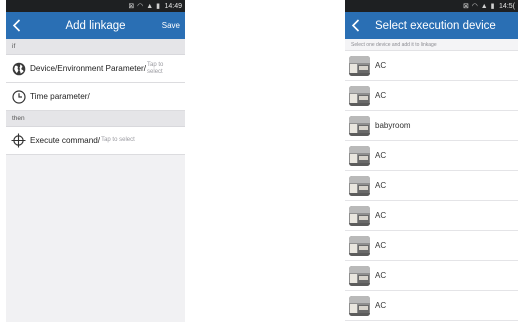 The width and height of the screenshot is (518, 322). What do you see at coordinates (18, 68) in the screenshot?
I see `globe-icon` at bounding box center [18, 68].